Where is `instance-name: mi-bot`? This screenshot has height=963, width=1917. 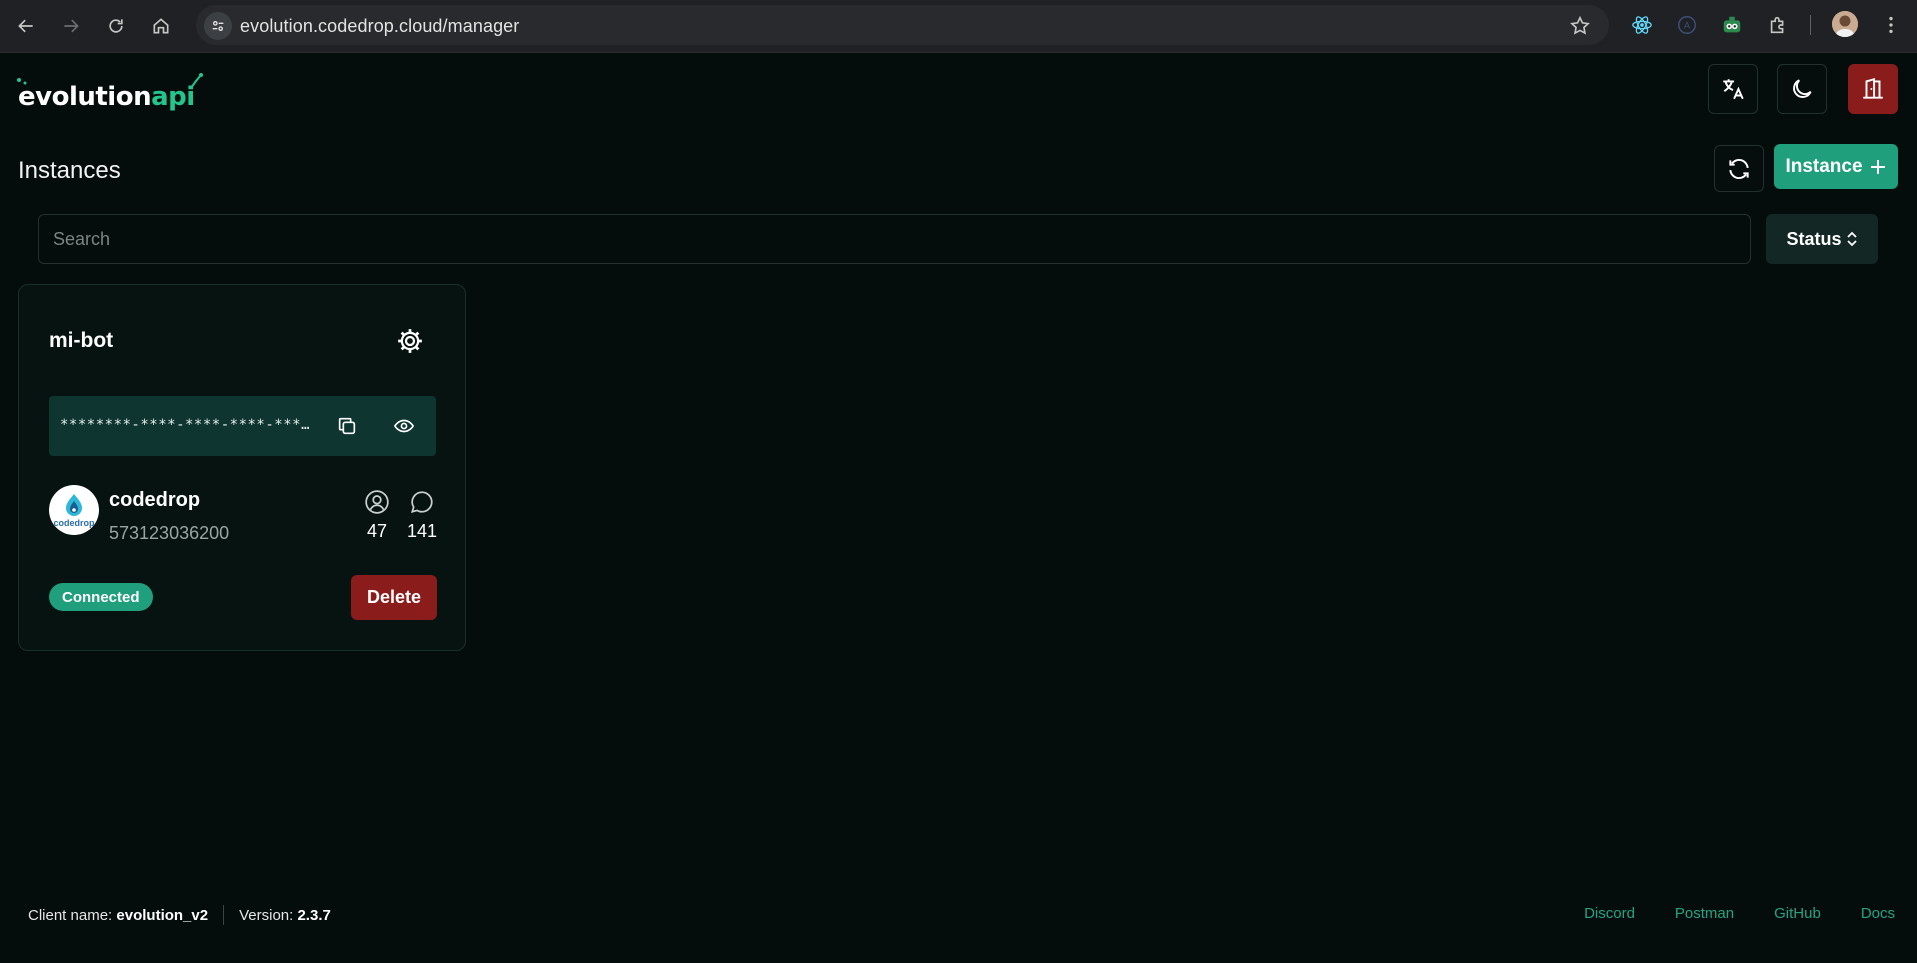 instance-name: mi-bot is located at coordinates (81, 341).